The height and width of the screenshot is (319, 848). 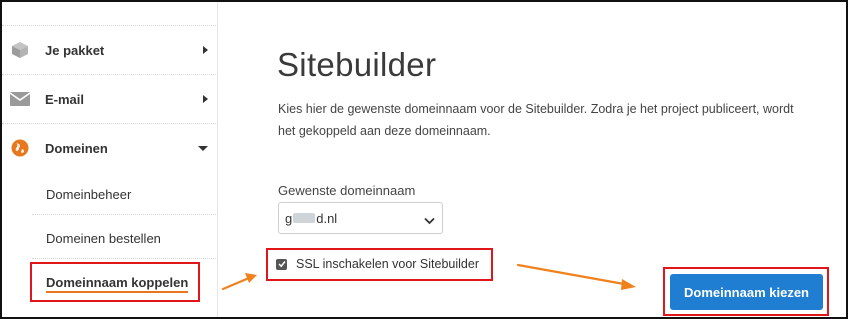 What do you see at coordinates (357, 64) in the screenshot?
I see `page-title: Sitebuilder` at bounding box center [357, 64].